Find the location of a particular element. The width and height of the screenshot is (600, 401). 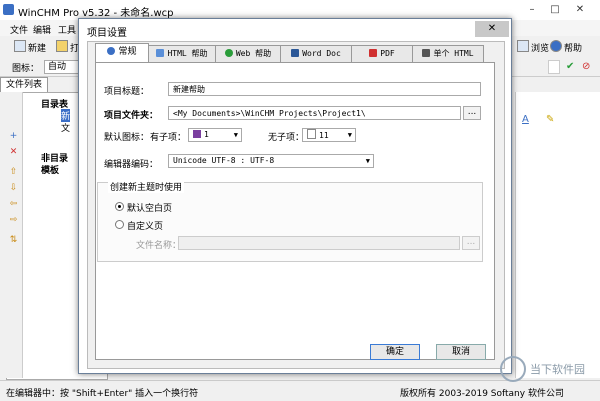

menu-file: 文件 is located at coordinates (19, 29).